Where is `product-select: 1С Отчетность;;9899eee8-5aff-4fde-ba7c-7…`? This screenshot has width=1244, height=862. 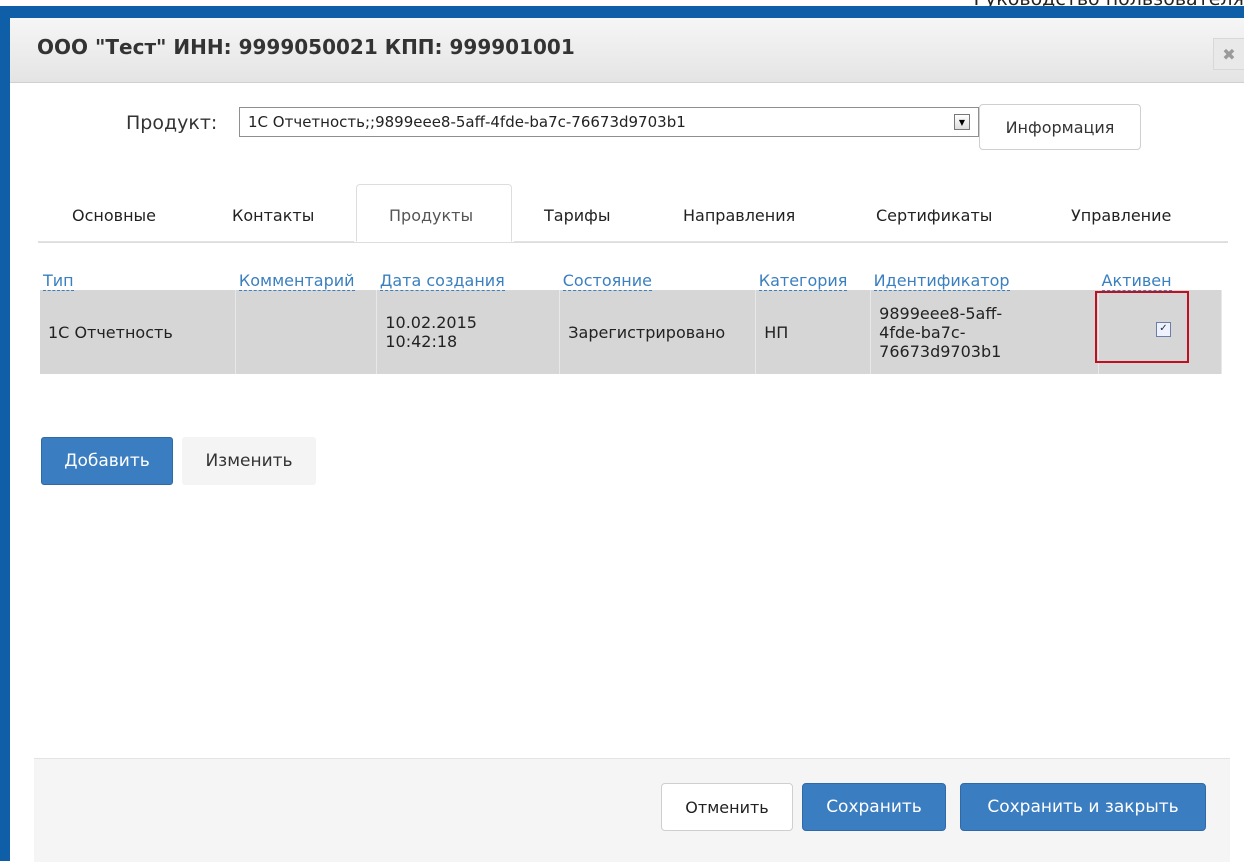
product-select: 1С Отчетность;;9899eee8-5aff-4fde-ba7c-7… is located at coordinates (609, 122).